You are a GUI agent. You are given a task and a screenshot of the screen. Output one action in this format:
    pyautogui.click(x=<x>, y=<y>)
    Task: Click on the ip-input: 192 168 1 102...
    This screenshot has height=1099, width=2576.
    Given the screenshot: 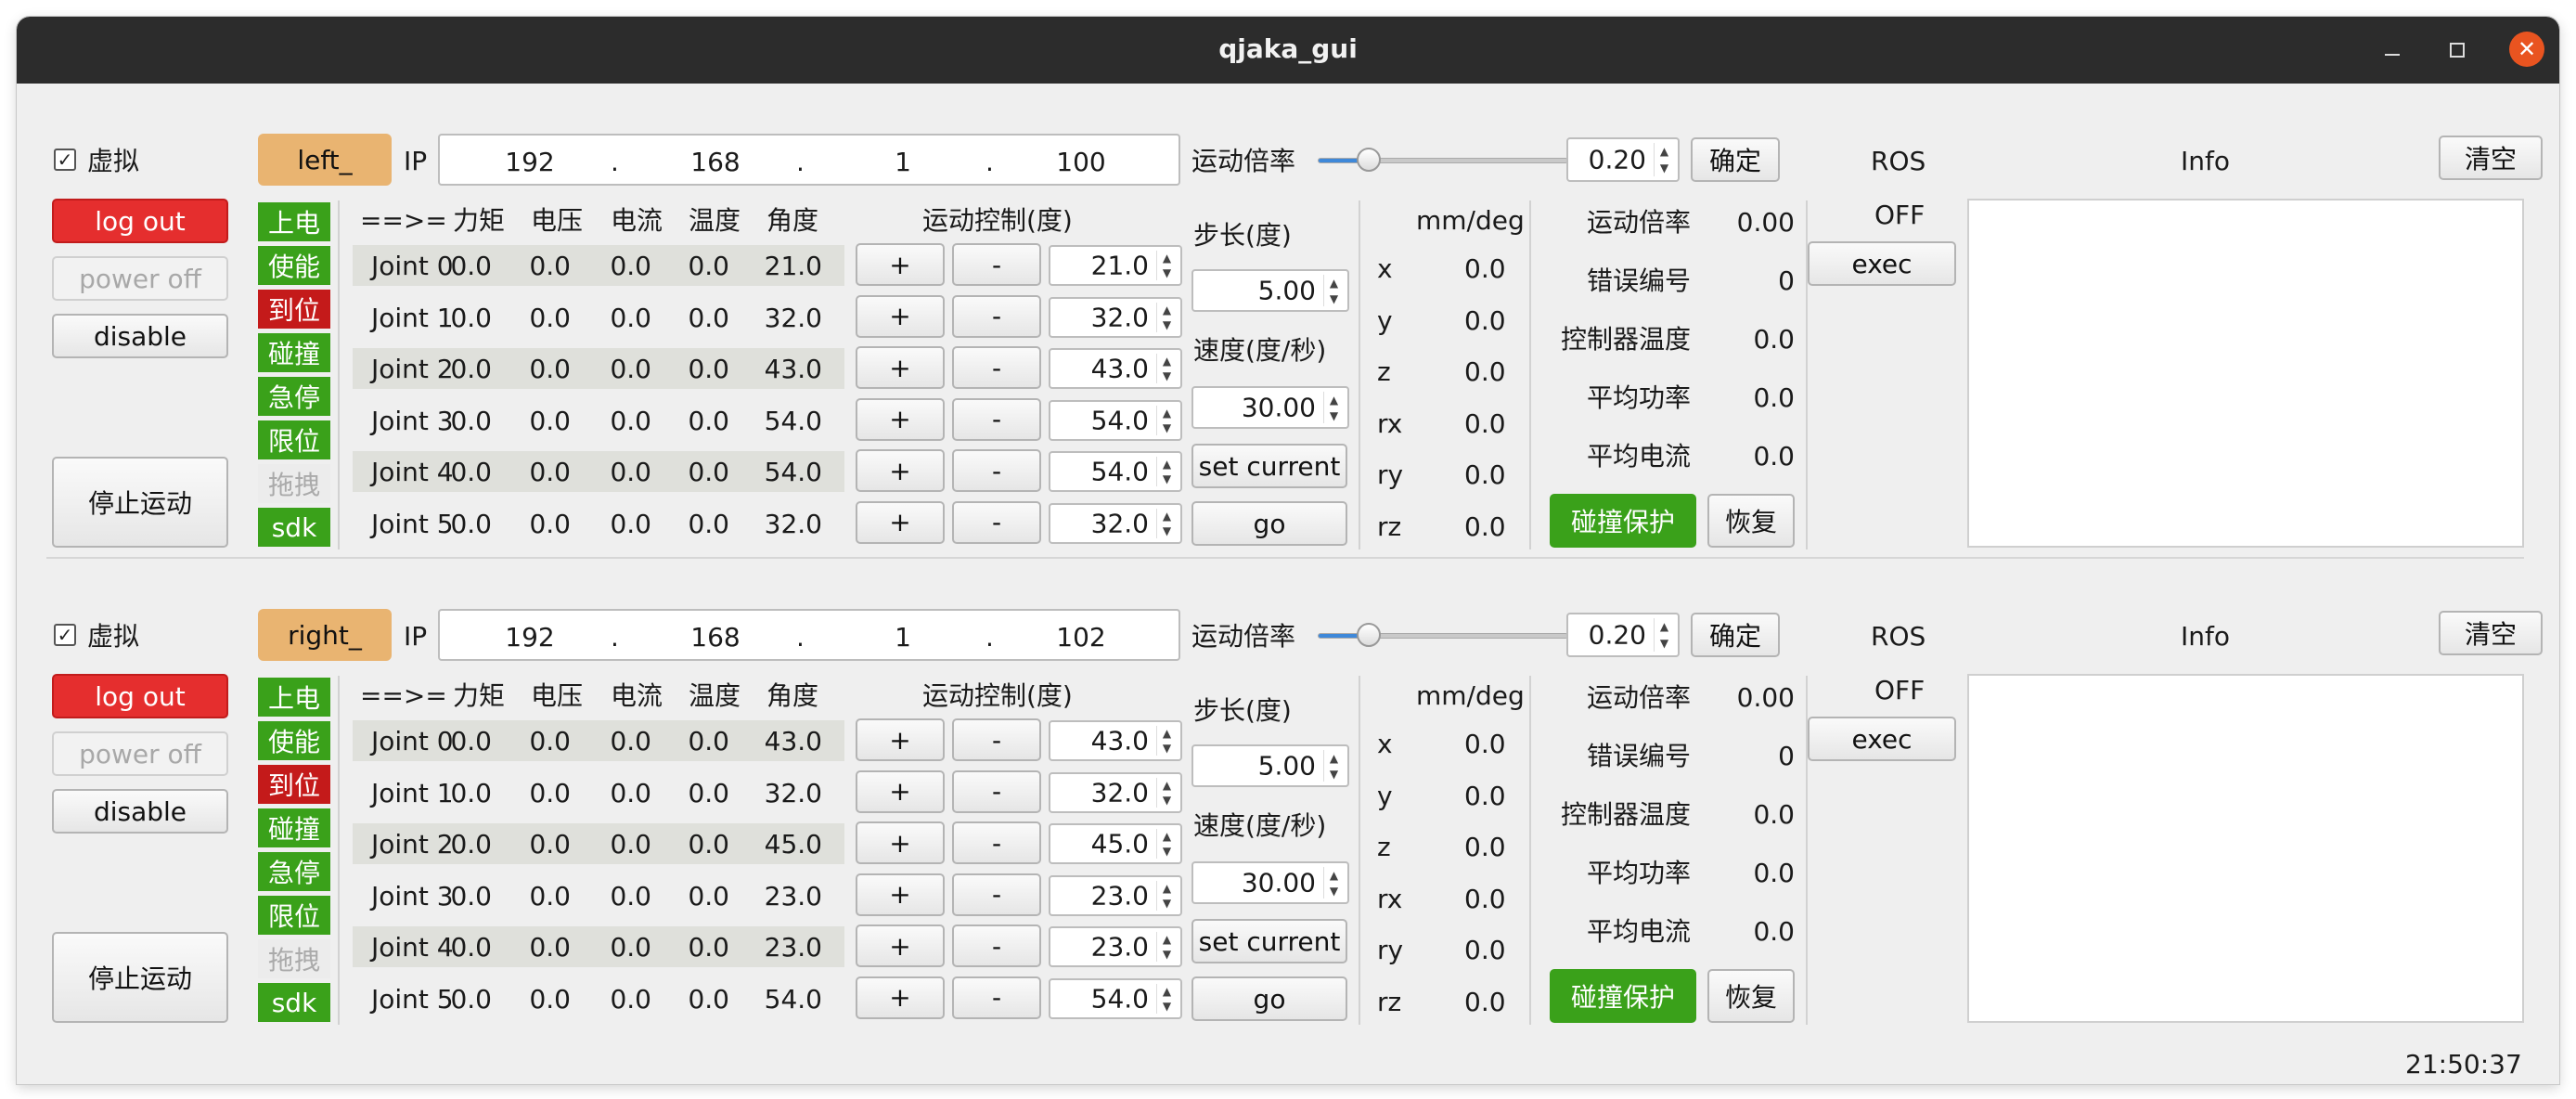 What is the action you would take?
    pyautogui.click(x=809, y=635)
    